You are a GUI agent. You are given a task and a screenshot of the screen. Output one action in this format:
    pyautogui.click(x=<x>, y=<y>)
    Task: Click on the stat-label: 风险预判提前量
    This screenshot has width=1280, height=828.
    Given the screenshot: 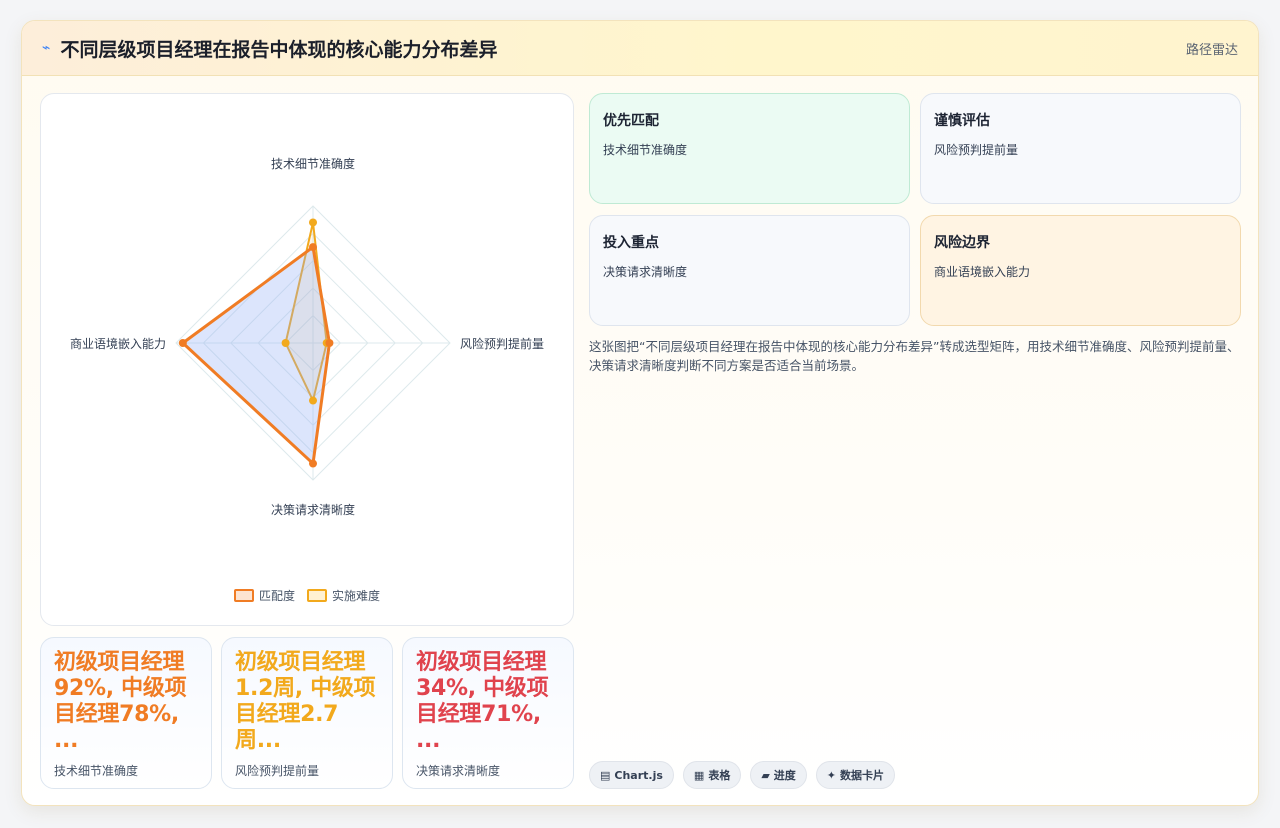 What is the action you would take?
    pyautogui.click(x=277, y=771)
    